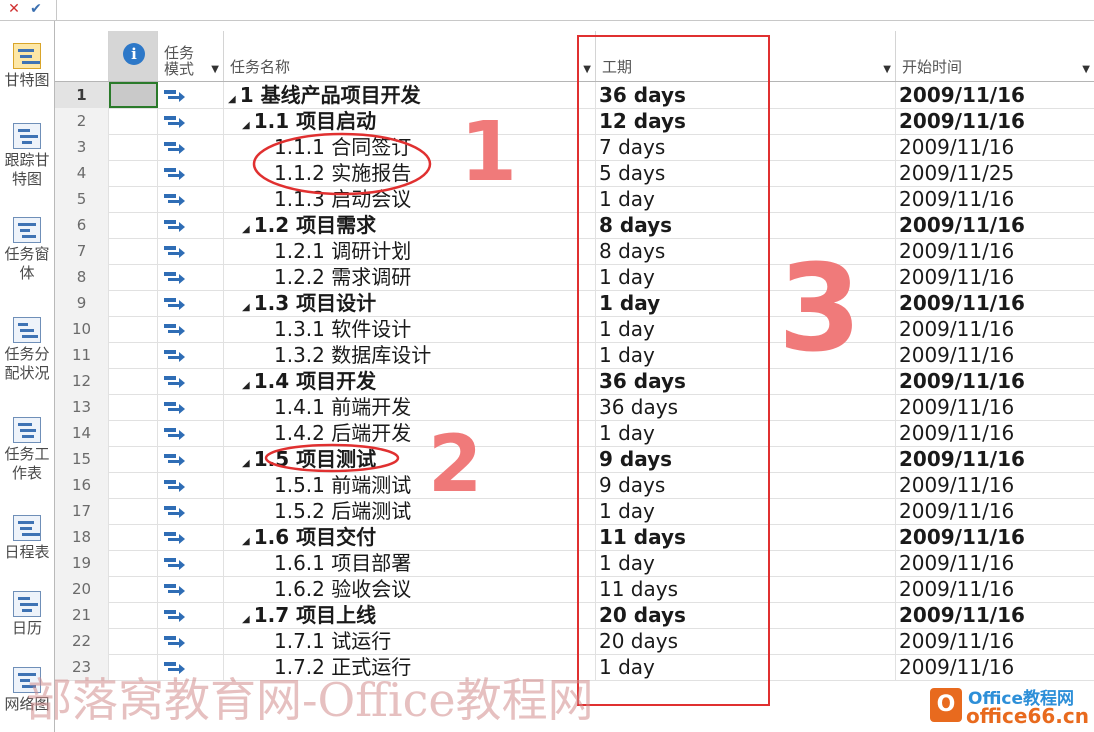 This screenshot has height=732, width=1094. What do you see at coordinates (82, 433) in the screenshot?
I see `row-number: 14` at bounding box center [82, 433].